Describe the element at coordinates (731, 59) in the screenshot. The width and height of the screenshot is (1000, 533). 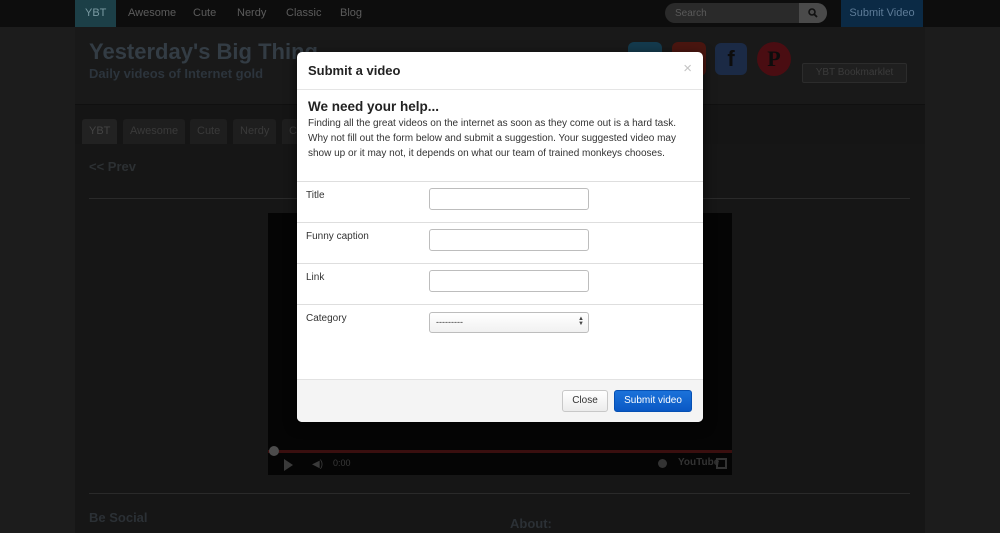
I see `facebook-icon: f` at that location.